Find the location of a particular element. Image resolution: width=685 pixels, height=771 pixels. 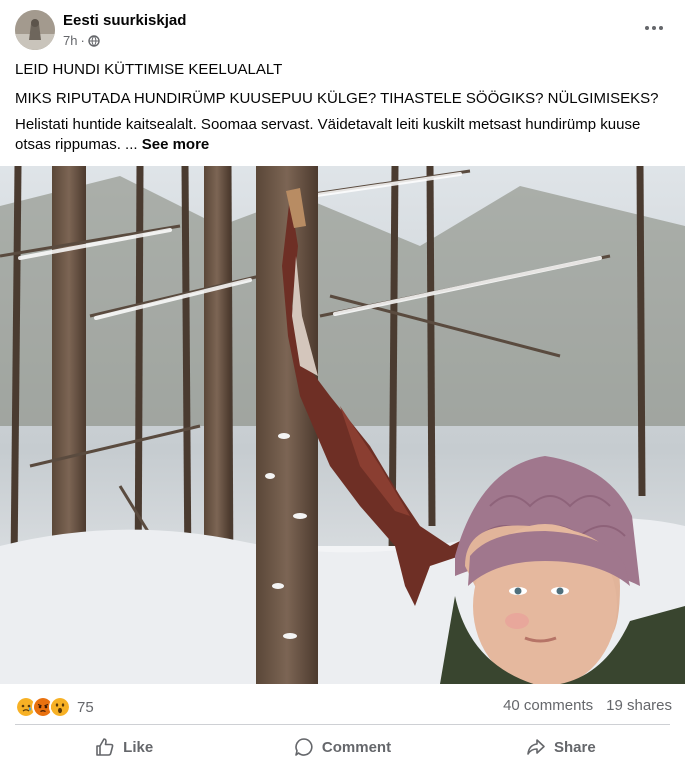

see-more-link: See more is located at coordinates (176, 144).